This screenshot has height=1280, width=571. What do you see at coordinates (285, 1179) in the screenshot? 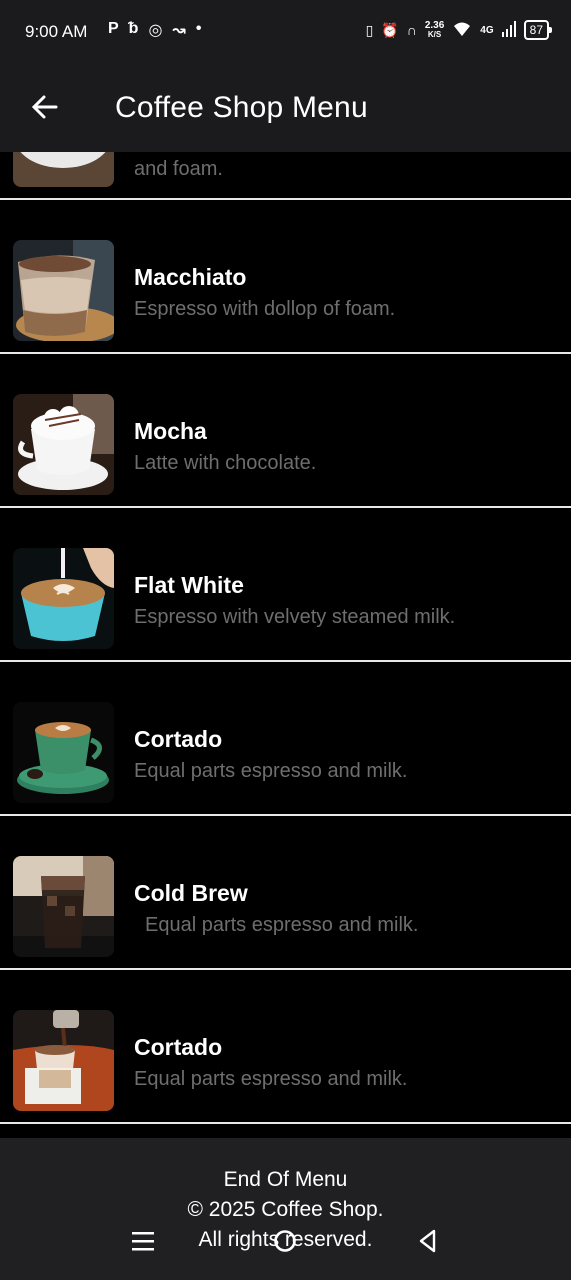
I see `footer-end-text: End Of Menu` at bounding box center [285, 1179].